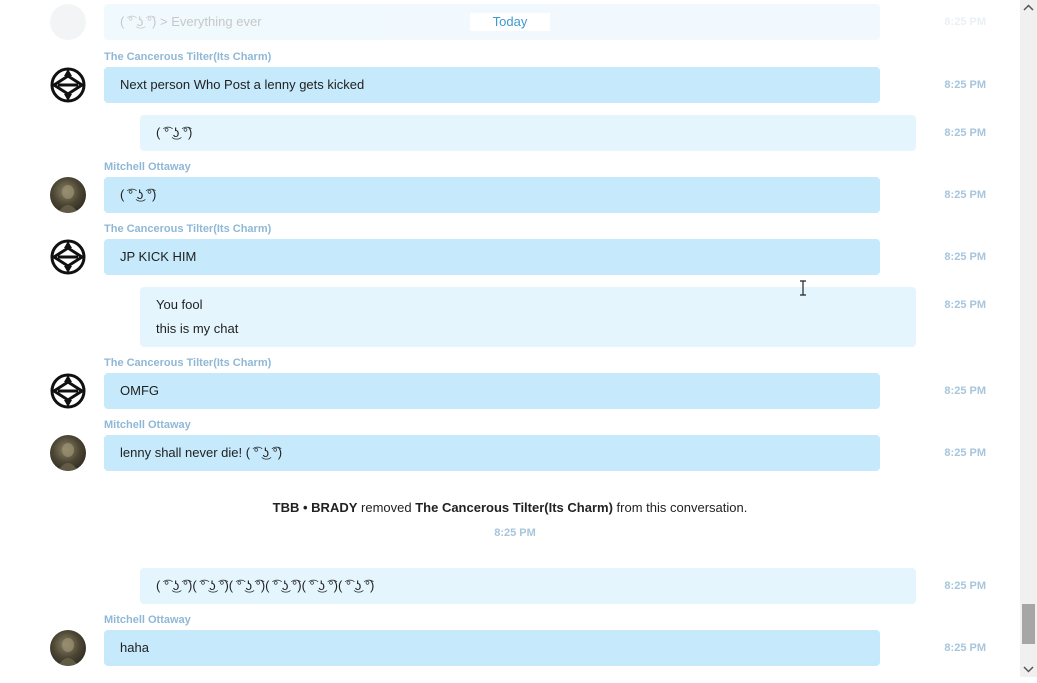 The height and width of the screenshot is (683, 1037). I want to click on message-text: this is my chat, so click(197, 328).